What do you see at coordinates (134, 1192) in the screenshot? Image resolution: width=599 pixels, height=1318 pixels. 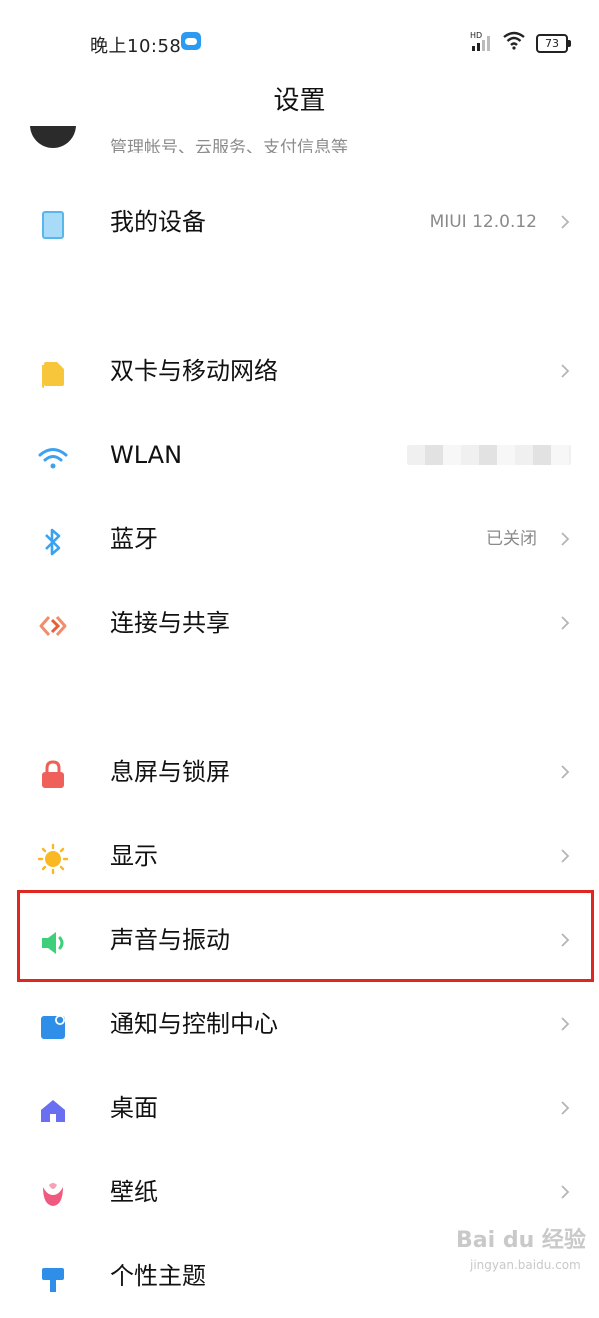 I see `settings-item-label: 壁纸` at bounding box center [134, 1192].